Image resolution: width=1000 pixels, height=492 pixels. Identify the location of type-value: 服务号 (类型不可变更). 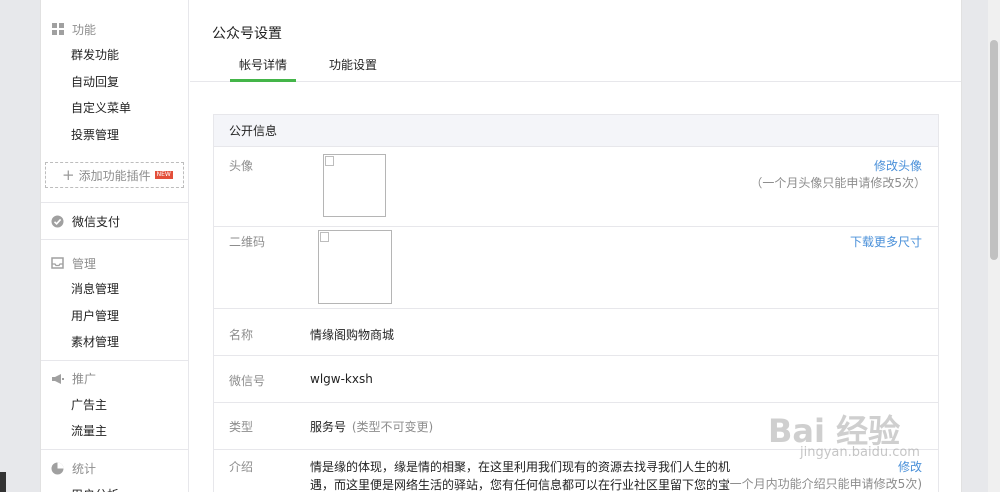
(371, 426).